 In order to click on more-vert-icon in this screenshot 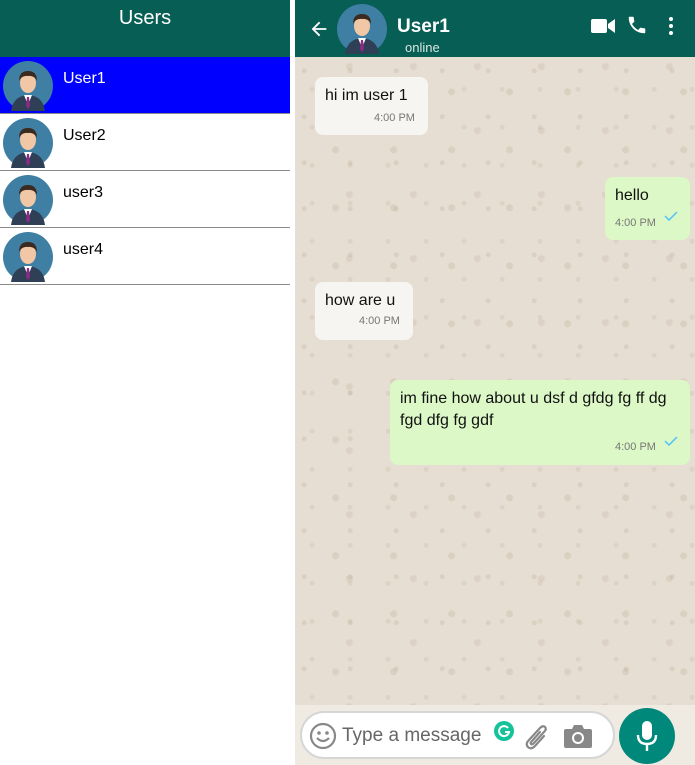, I will do `click(671, 26)`.